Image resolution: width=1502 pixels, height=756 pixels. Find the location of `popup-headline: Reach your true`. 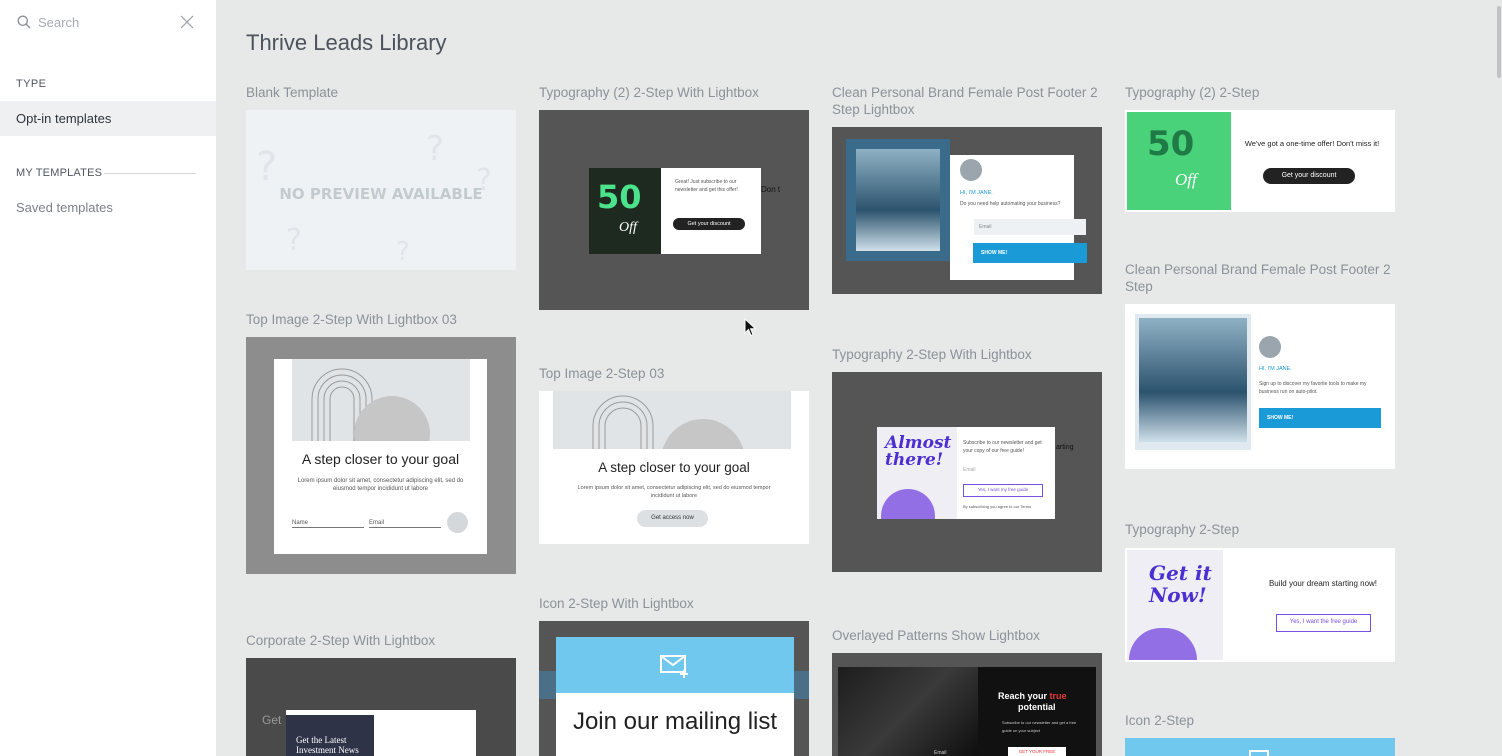

popup-headline: Reach your true is located at coordinates (1032, 696).